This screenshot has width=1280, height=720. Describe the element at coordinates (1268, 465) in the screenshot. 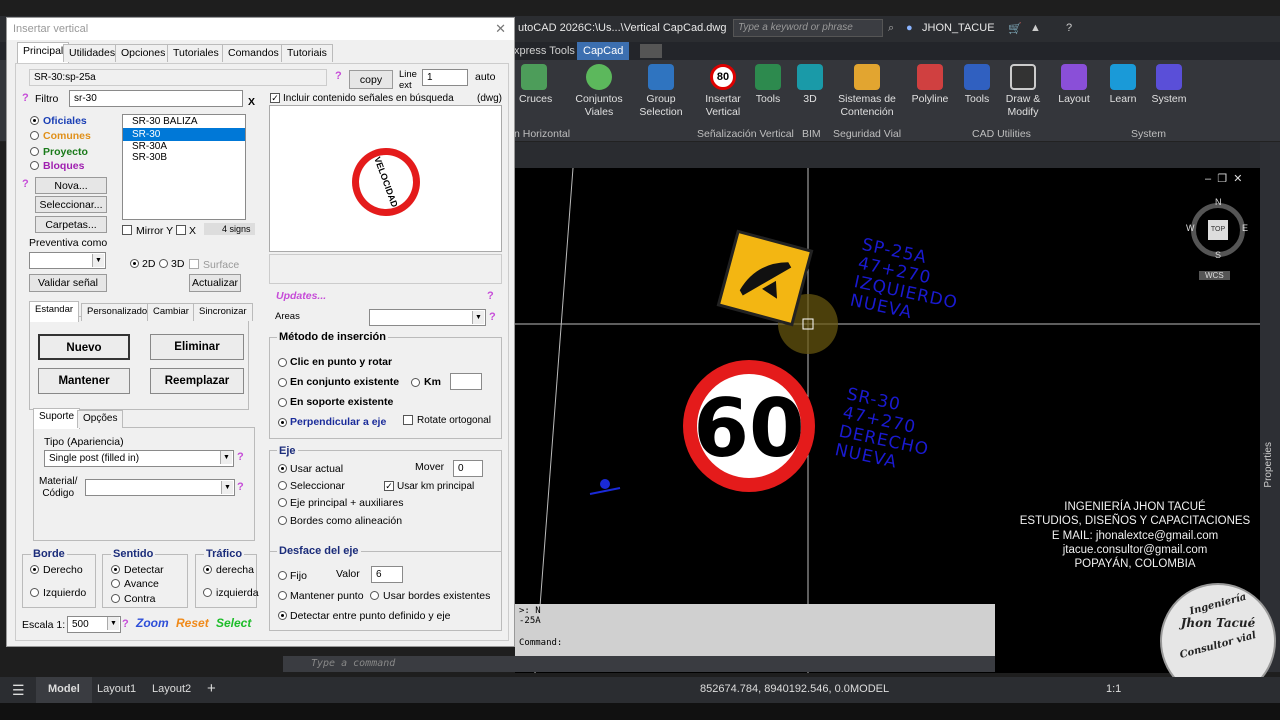

I see `properties-label: Properties` at that location.